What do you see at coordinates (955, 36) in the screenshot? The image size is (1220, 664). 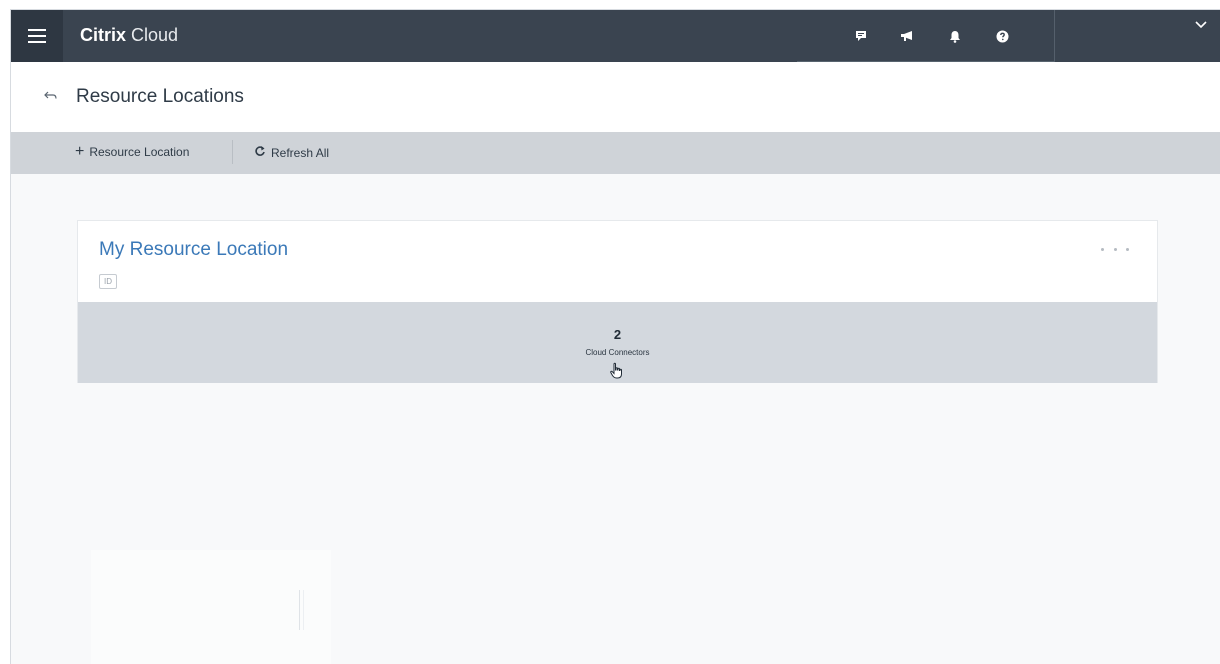 I see `bell-icon` at bounding box center [955, 36].